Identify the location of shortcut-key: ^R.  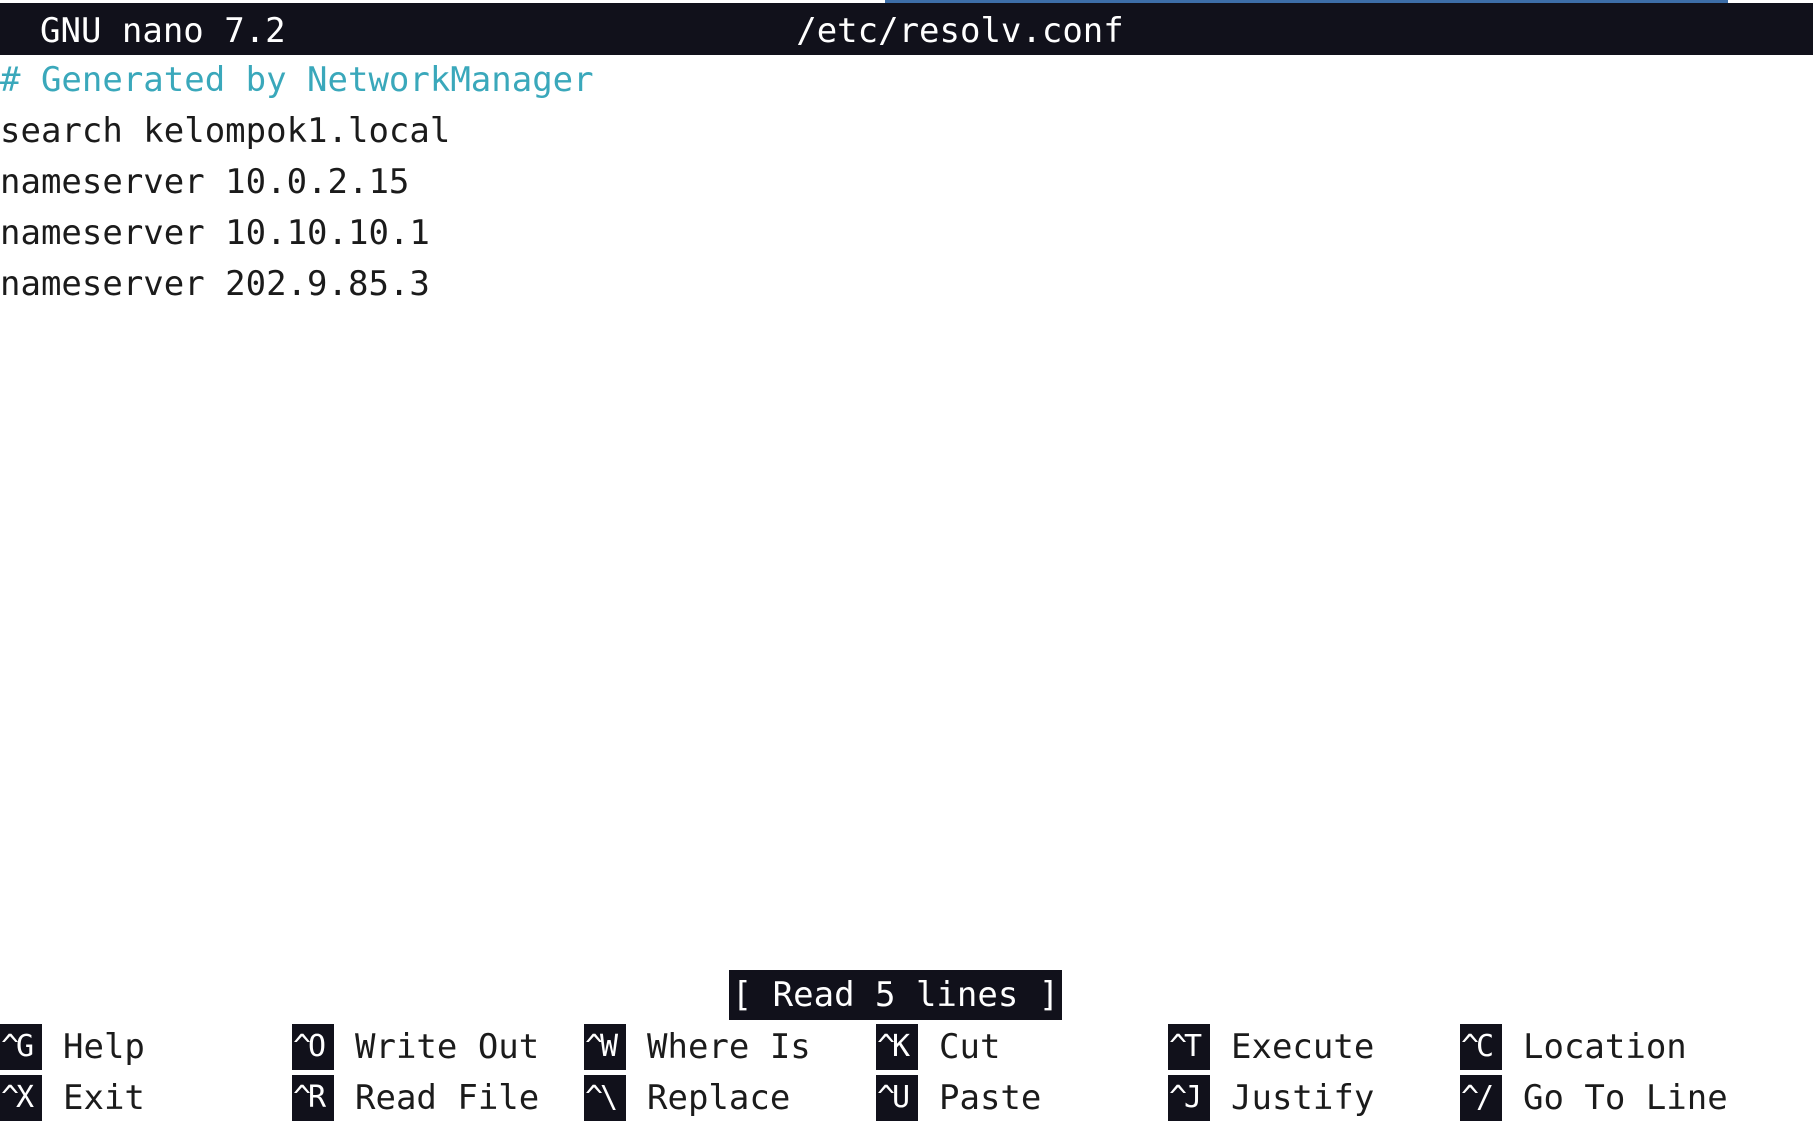
(313, 1098).